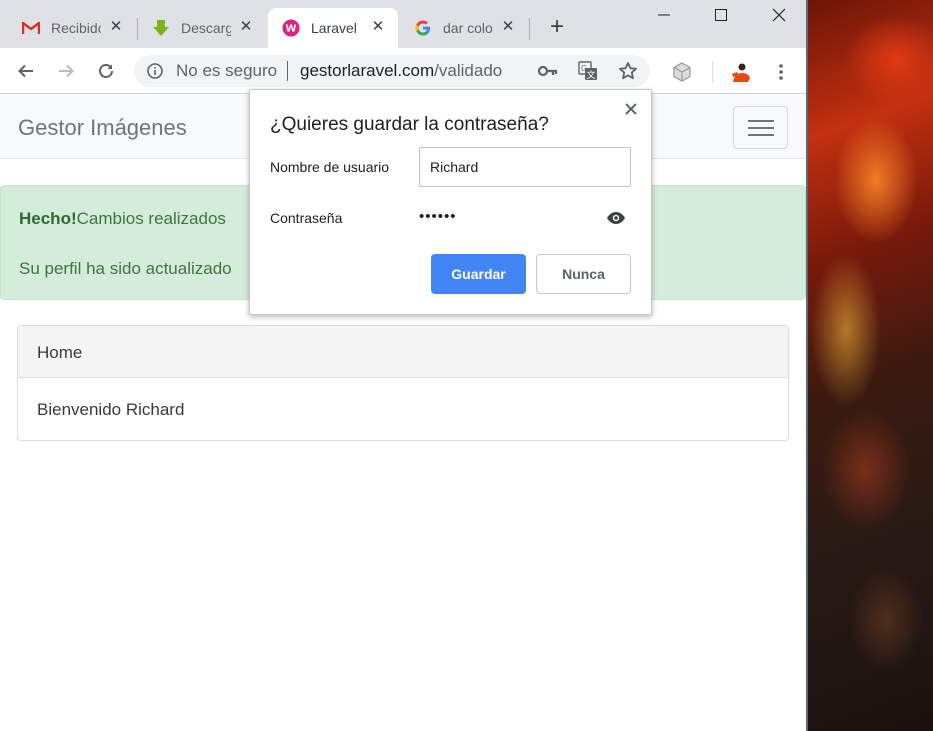 This screenshot has width=933, height=731. I want to click on never-button: Nunca, so click(583, 274).